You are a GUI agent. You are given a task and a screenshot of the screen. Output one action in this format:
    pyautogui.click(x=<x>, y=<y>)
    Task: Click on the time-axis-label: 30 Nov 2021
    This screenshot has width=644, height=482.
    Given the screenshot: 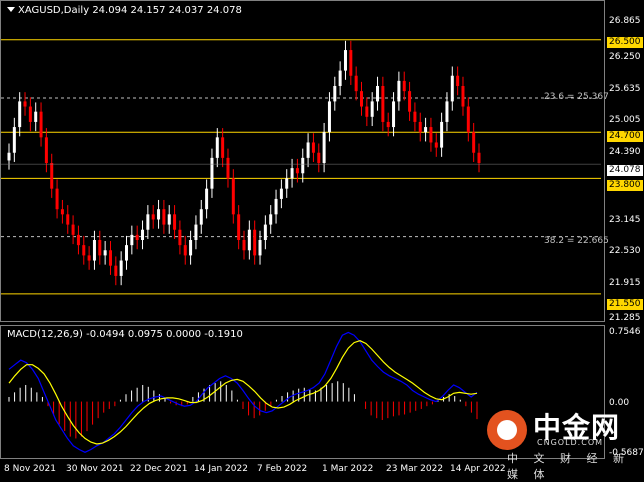 What is the action you would take?
    pyautogui.click(x=95, y=469)
    